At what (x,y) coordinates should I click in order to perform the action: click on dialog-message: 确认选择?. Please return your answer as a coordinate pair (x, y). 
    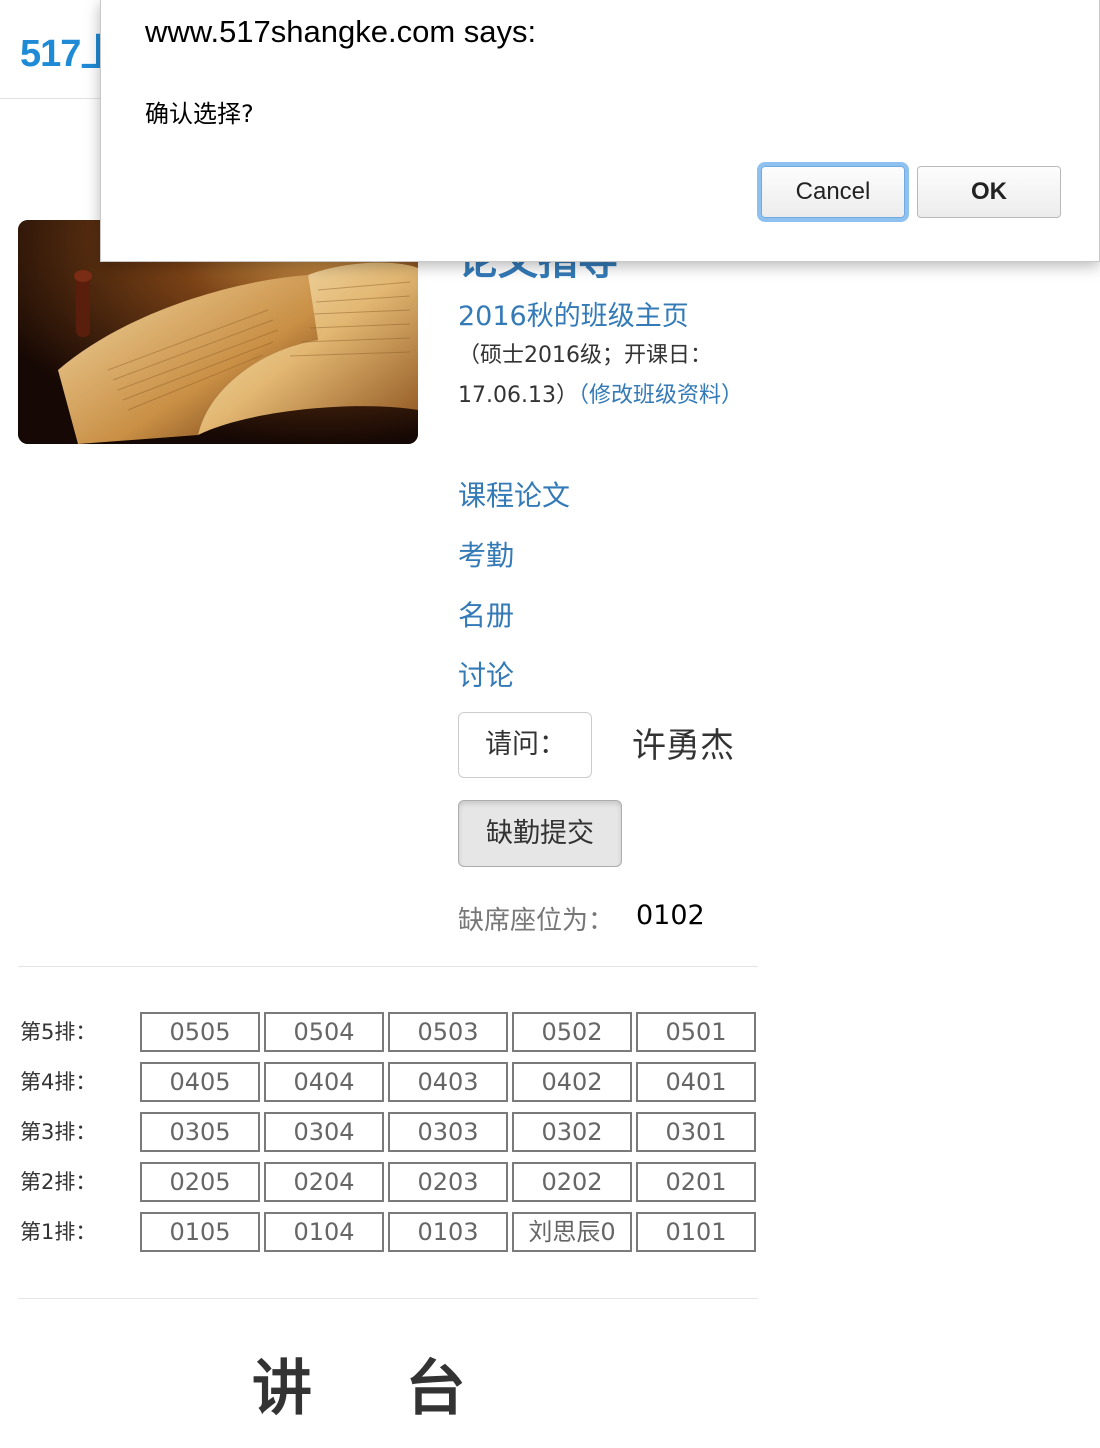
    Looking at the image, I should click on (199, 114).